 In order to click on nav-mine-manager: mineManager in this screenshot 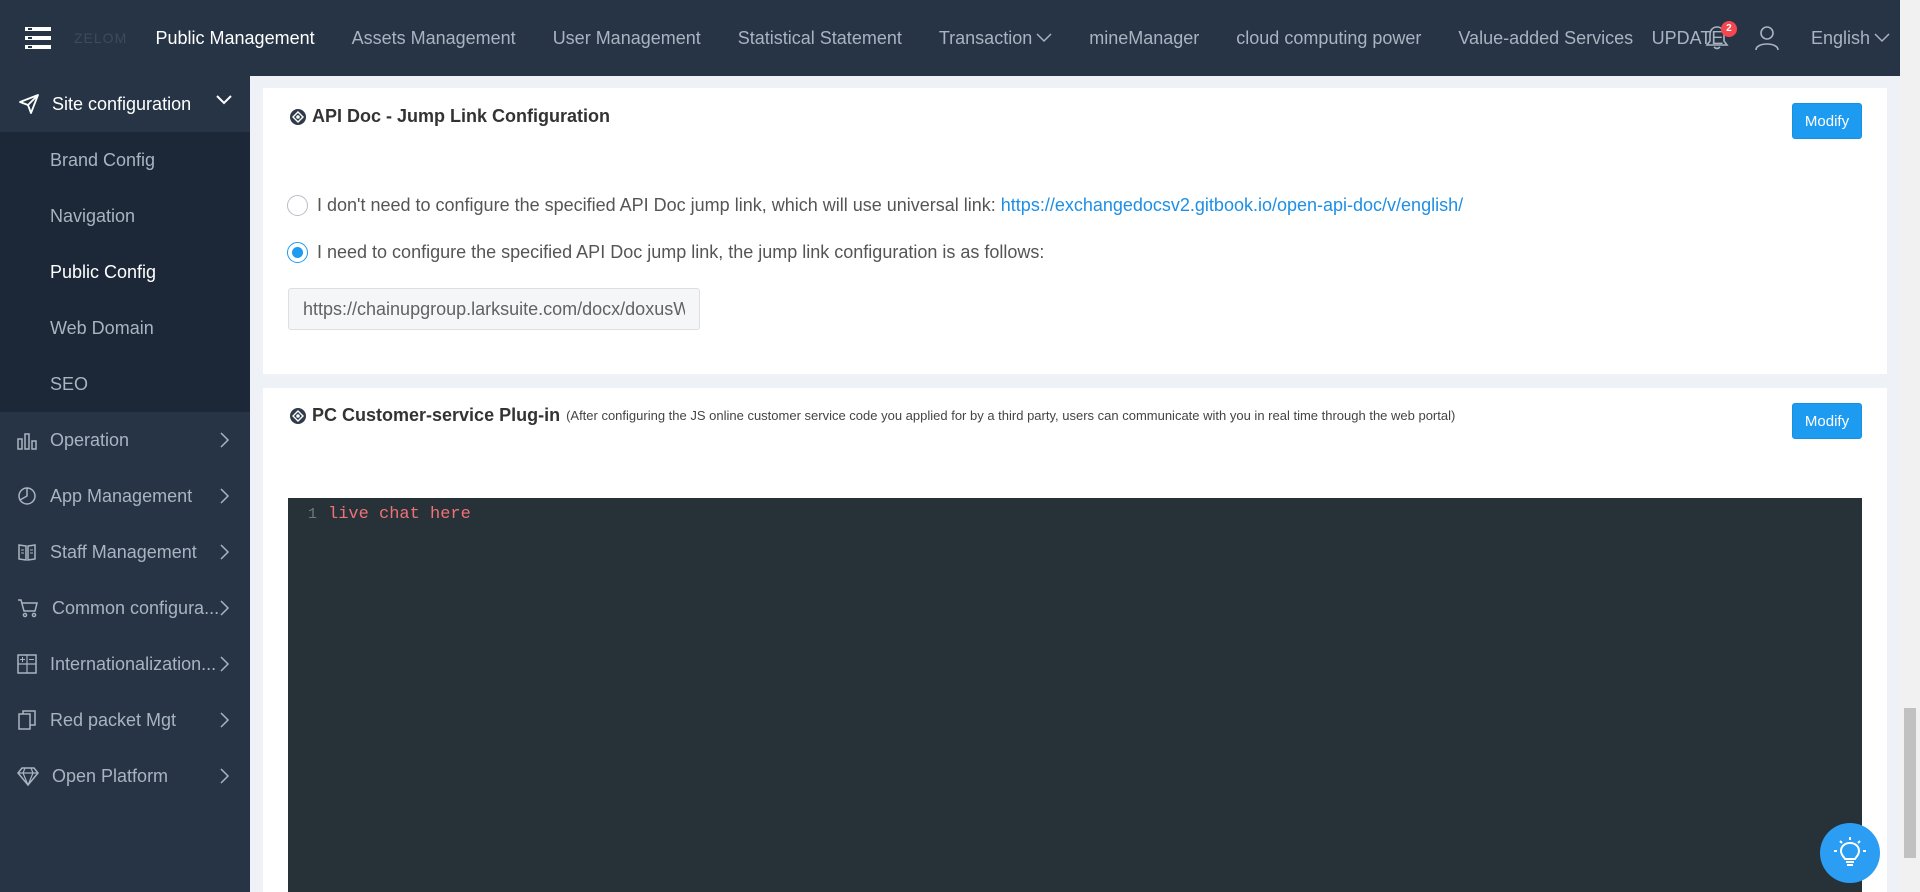, I will do `click(1144, 38)`.